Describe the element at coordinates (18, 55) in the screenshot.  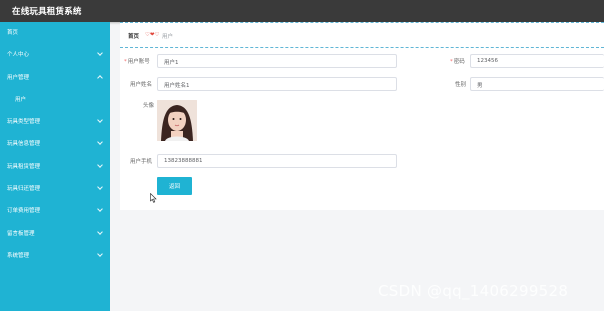
I see `sidebar-item-label: 个人中心` at that location.